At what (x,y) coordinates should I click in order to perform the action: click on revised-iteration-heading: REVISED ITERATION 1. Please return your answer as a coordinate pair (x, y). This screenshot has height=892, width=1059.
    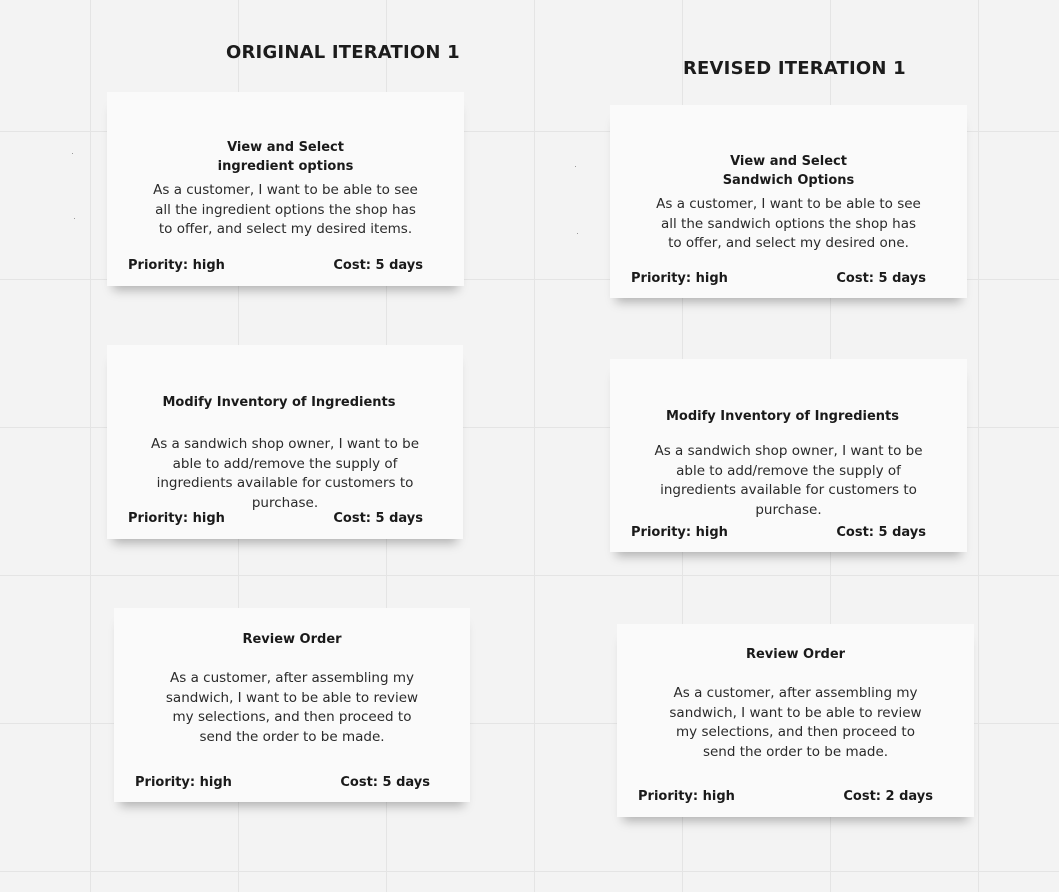
    Looking at the image, I should click on (794, 68).